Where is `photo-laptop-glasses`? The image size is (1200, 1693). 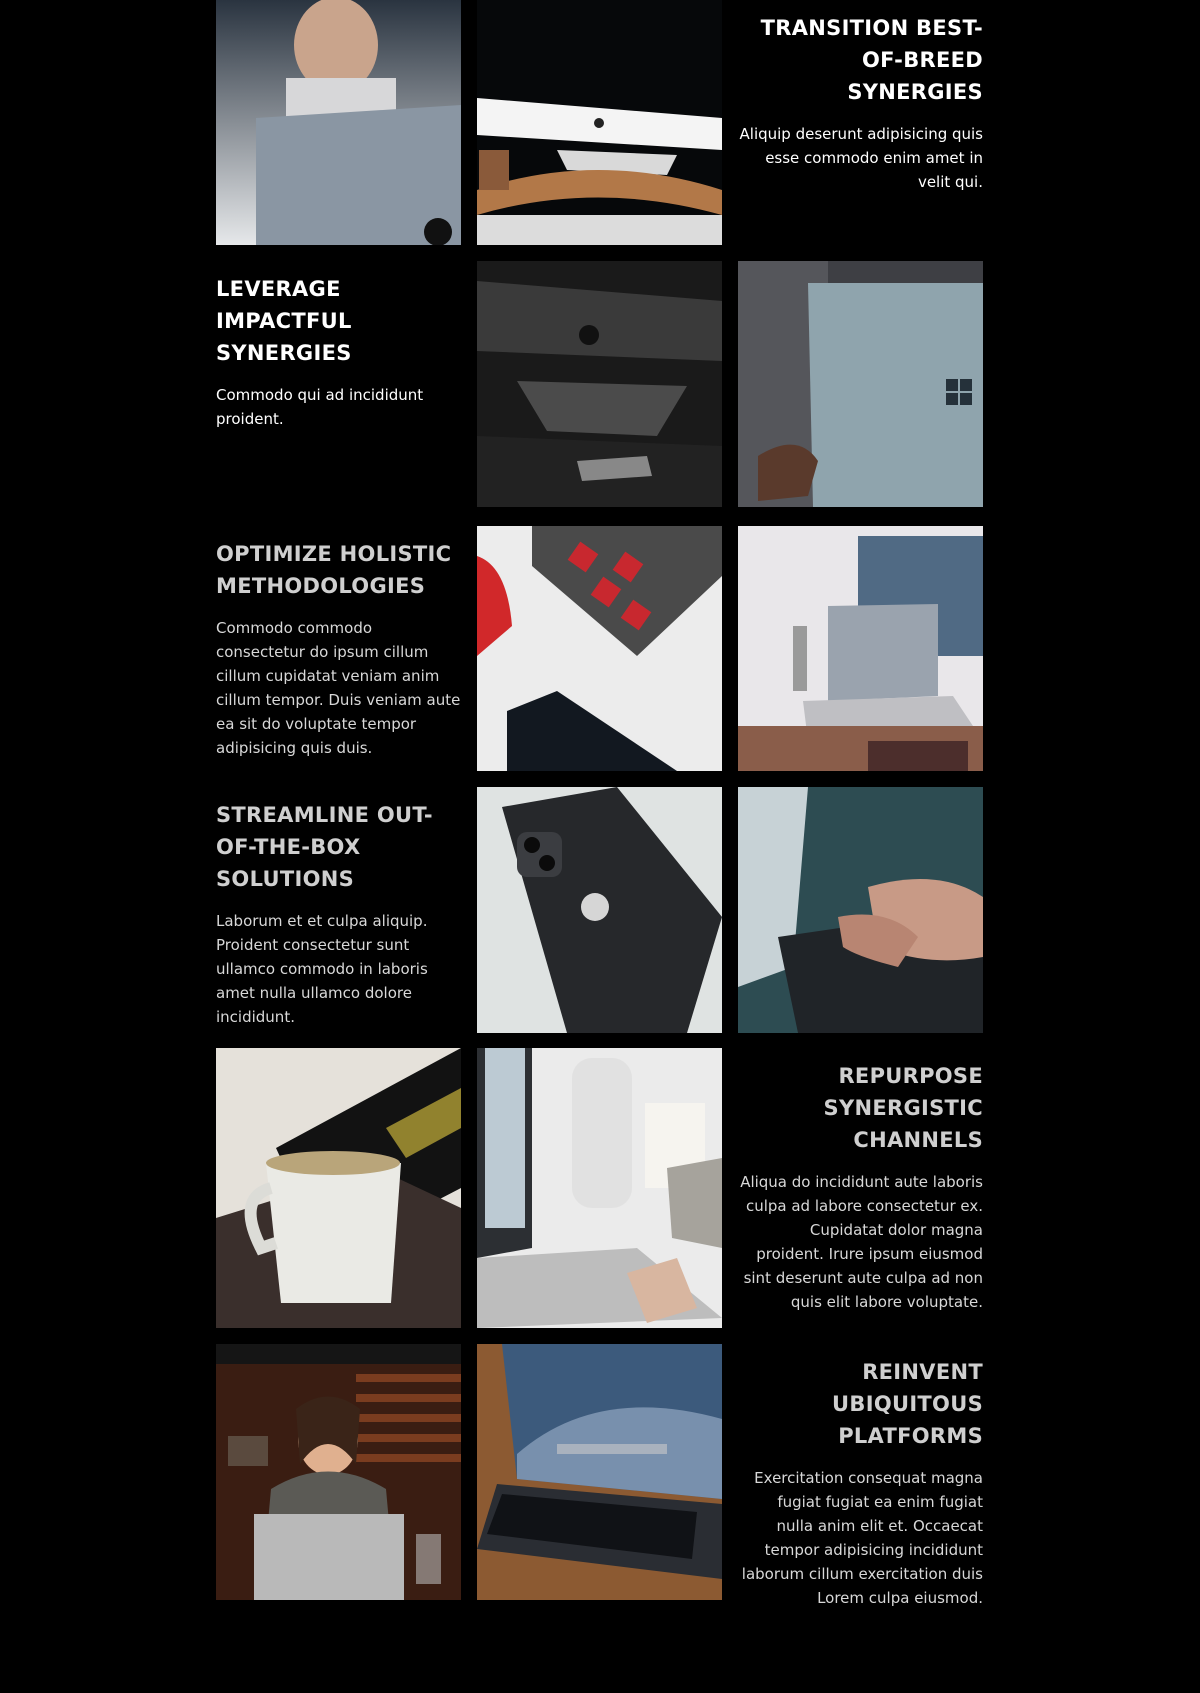
photo-laptop-glasses is located at coordinates (599, 1188).